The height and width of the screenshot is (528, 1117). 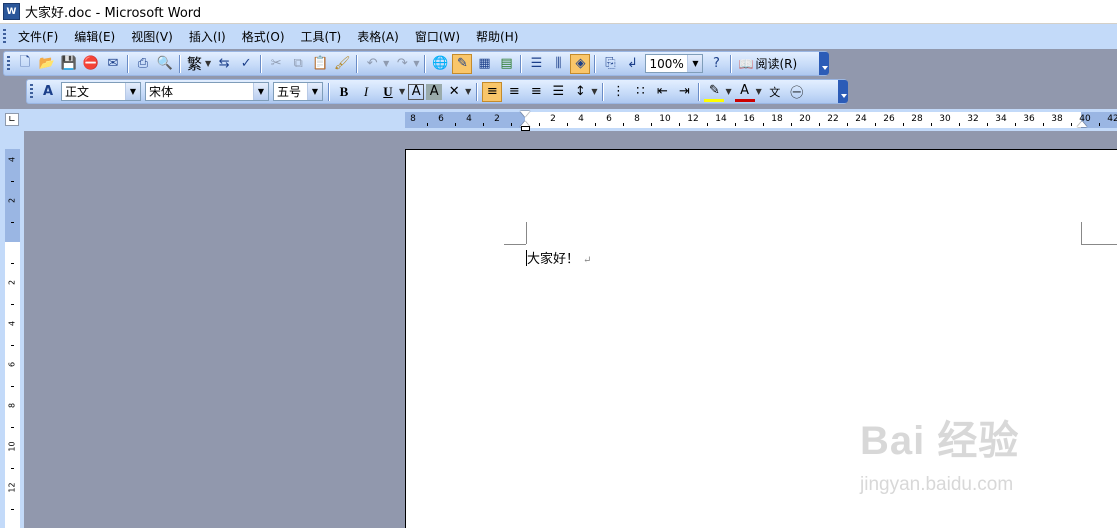 I want to click on first-line-indent-marker, so click(x=525, y=114).